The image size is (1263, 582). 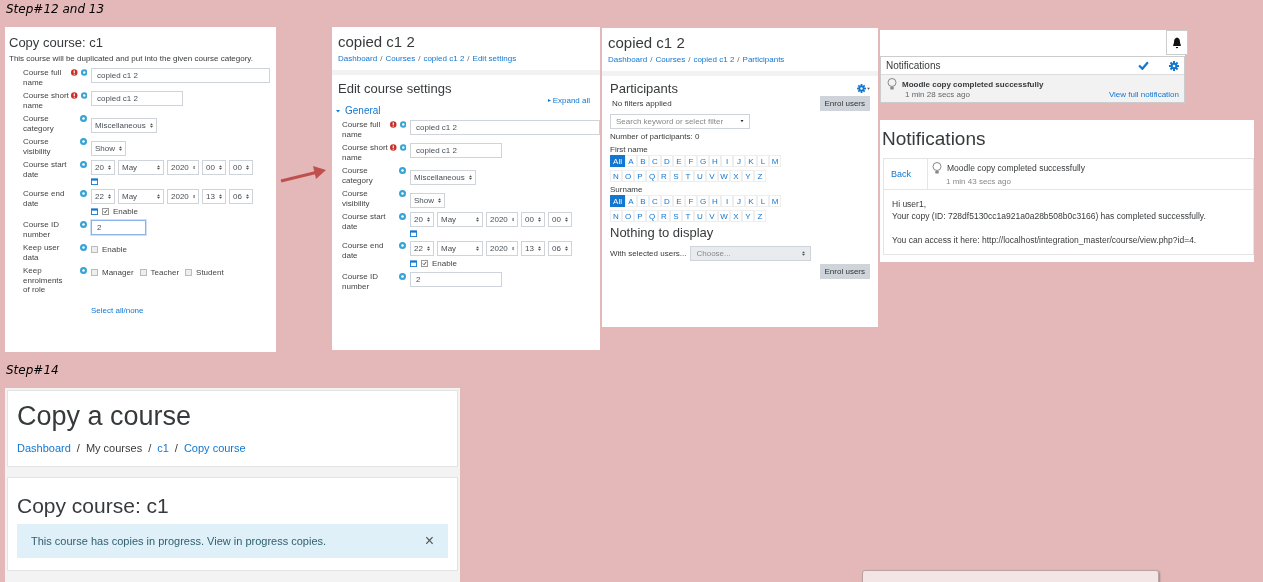 What do you see at coordinates (691, 201) in the screenshot?
I see `initial-filter: F` at bounding box center [691, 201].